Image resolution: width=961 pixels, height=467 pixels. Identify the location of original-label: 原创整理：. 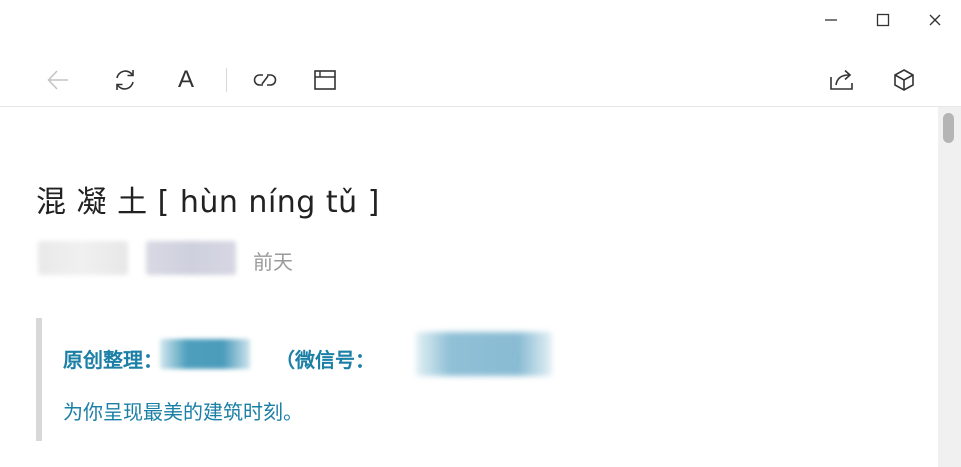
(113, 360).